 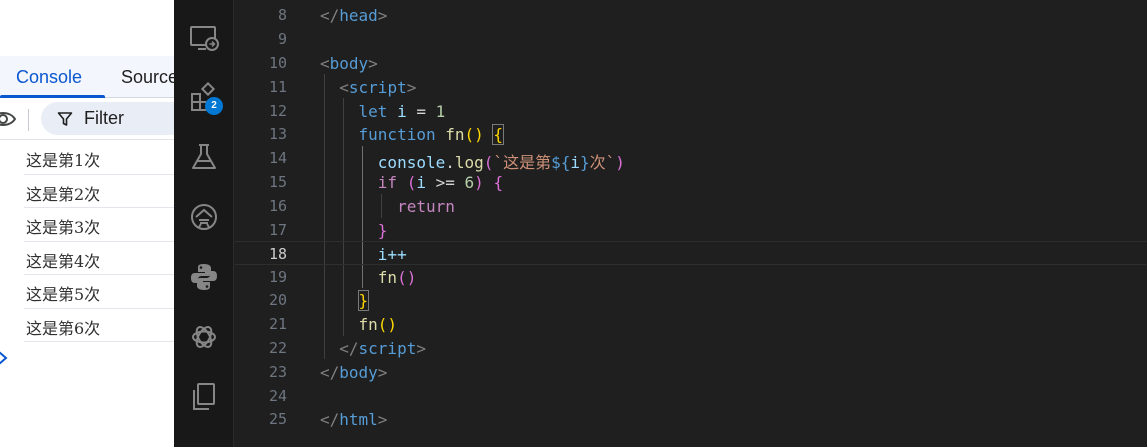 What do you see at coordinates (204, 337) in the screenshot?
I see `openai-icon` at bounding box center [204, 337].